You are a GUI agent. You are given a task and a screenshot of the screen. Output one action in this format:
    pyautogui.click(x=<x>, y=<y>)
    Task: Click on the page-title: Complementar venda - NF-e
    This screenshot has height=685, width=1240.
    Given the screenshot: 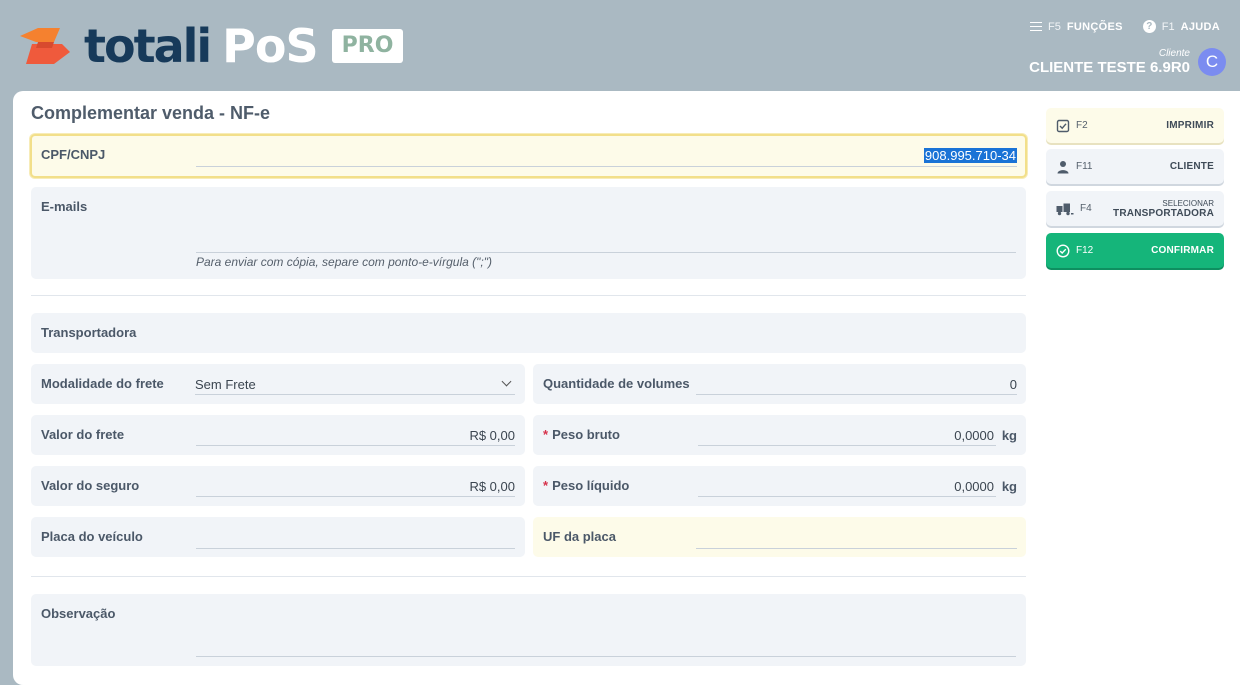 What is the action you would take?
    pyautogui.click(x=151, y=113)
    